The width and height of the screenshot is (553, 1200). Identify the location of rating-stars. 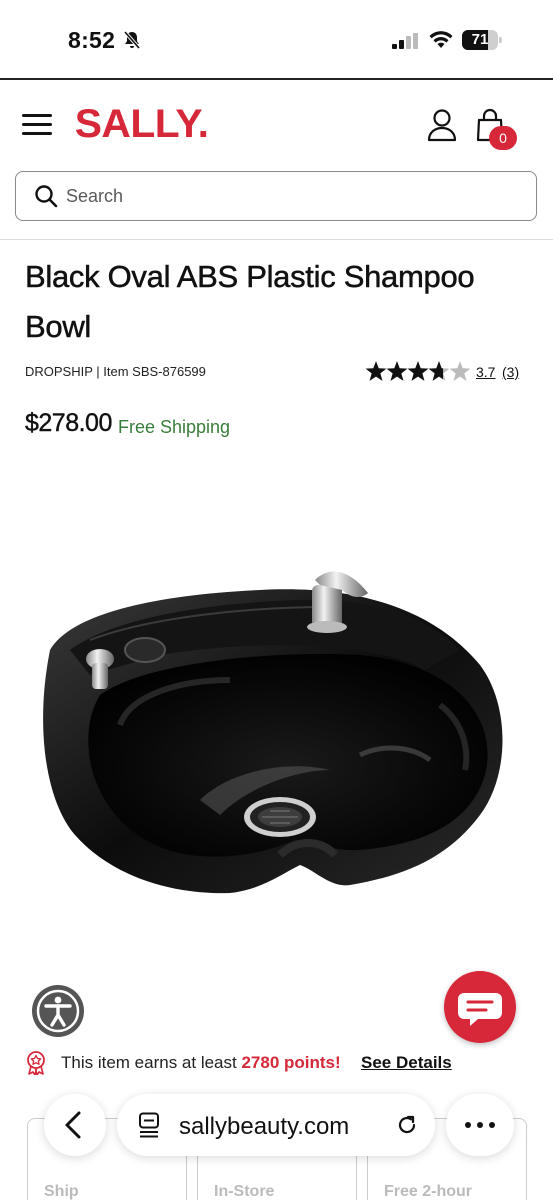
(418, 371).